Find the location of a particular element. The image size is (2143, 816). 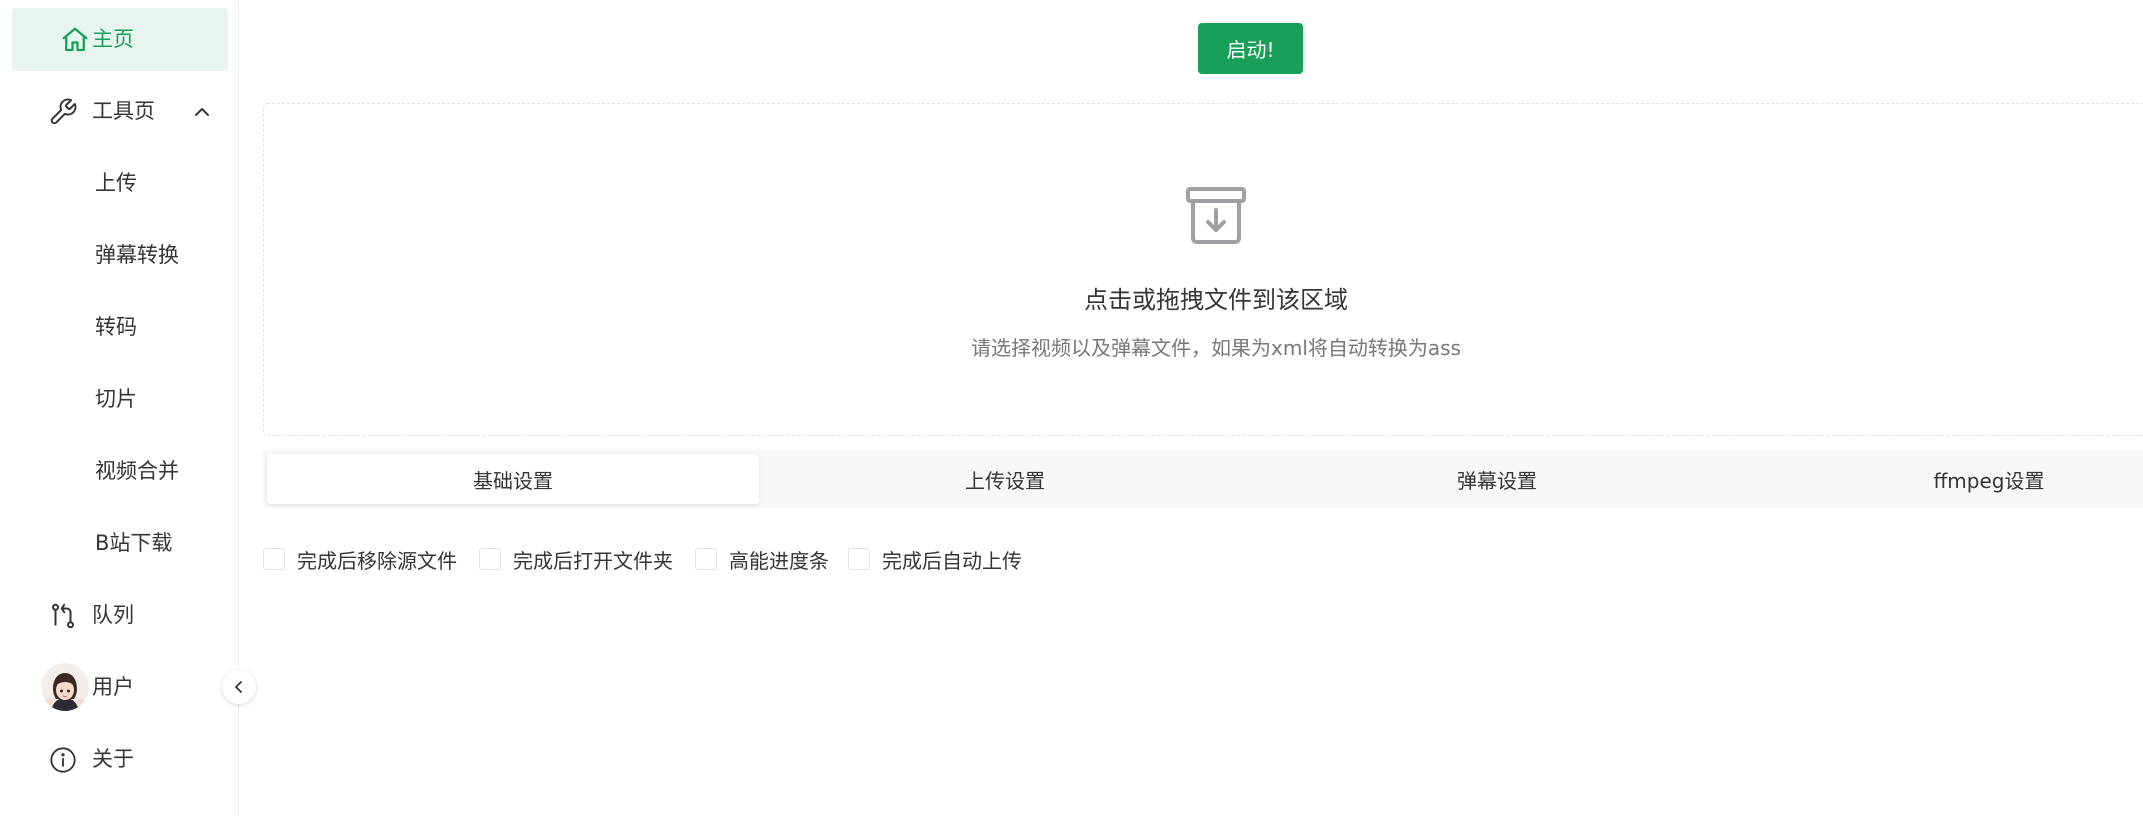

checkbox-open-folder: 完成后打开文件夹 is located at coordinates (576, 559).